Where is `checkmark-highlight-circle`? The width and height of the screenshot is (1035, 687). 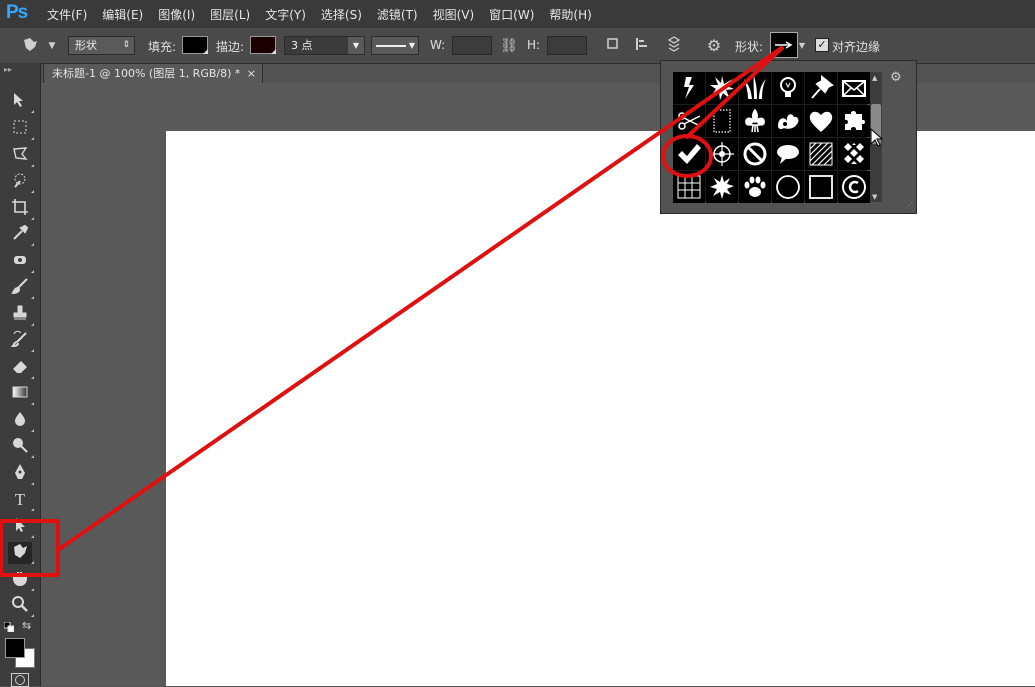 checkmark-highlight-circle is located at coordinates (687, 156).